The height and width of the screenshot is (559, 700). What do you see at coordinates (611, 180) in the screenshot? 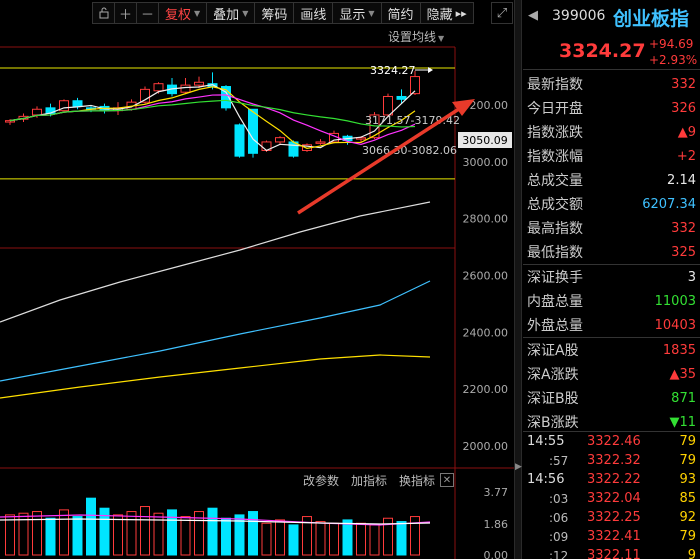
I see `stat-row: 总成交量 2.14` at bounding box center [611, 180].